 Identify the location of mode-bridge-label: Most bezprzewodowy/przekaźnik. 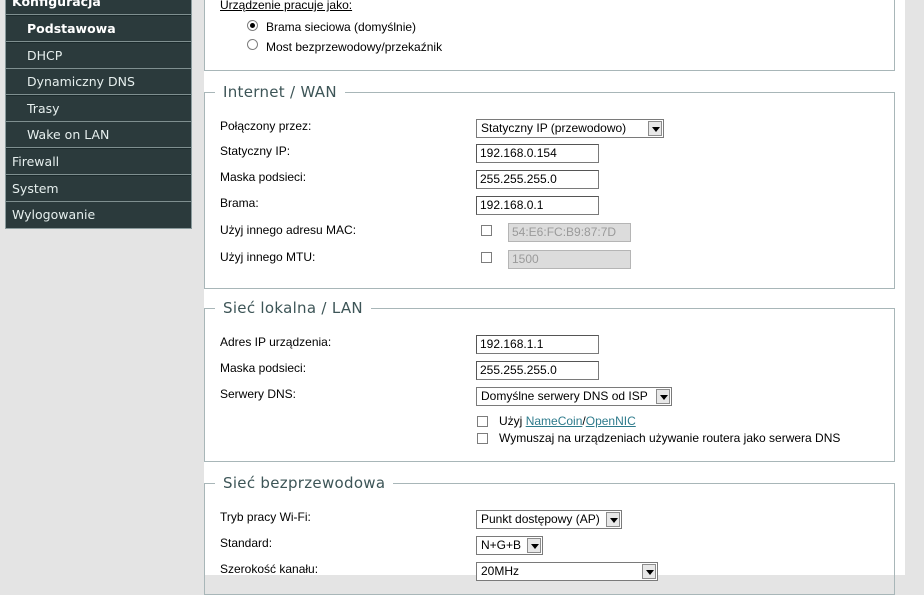
(354, 47).